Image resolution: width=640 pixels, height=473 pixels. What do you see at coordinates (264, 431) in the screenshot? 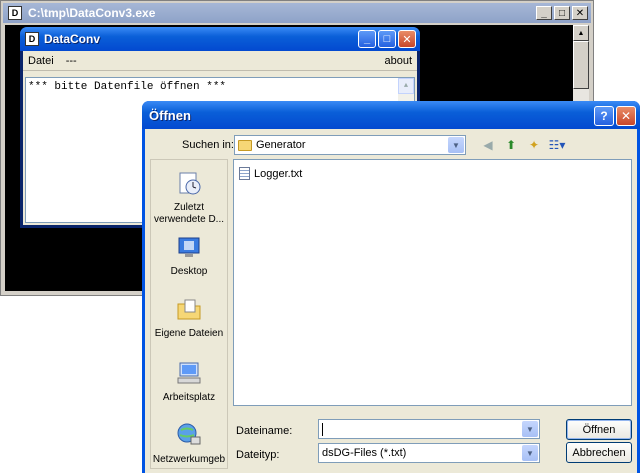
I see `filename-label: Dateiname:` at bounding box center [264, 431].